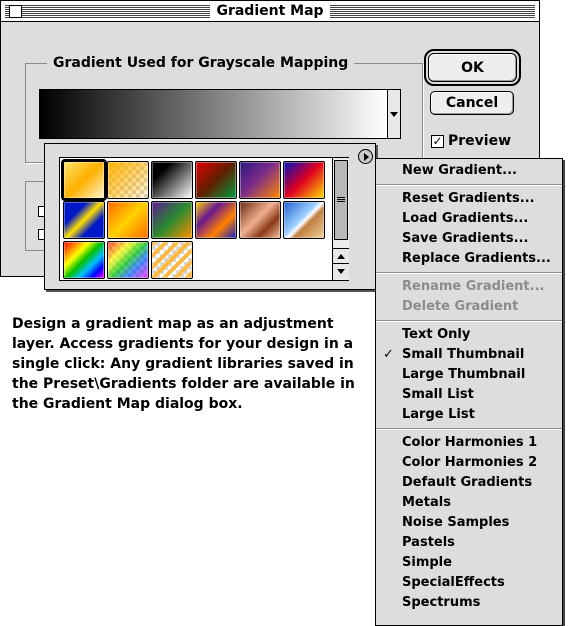  What do you see at coordinates (453, 582) in the screenshot?
I see `menu-item-label: SpecialEffects` at bounding box center [453, 582].